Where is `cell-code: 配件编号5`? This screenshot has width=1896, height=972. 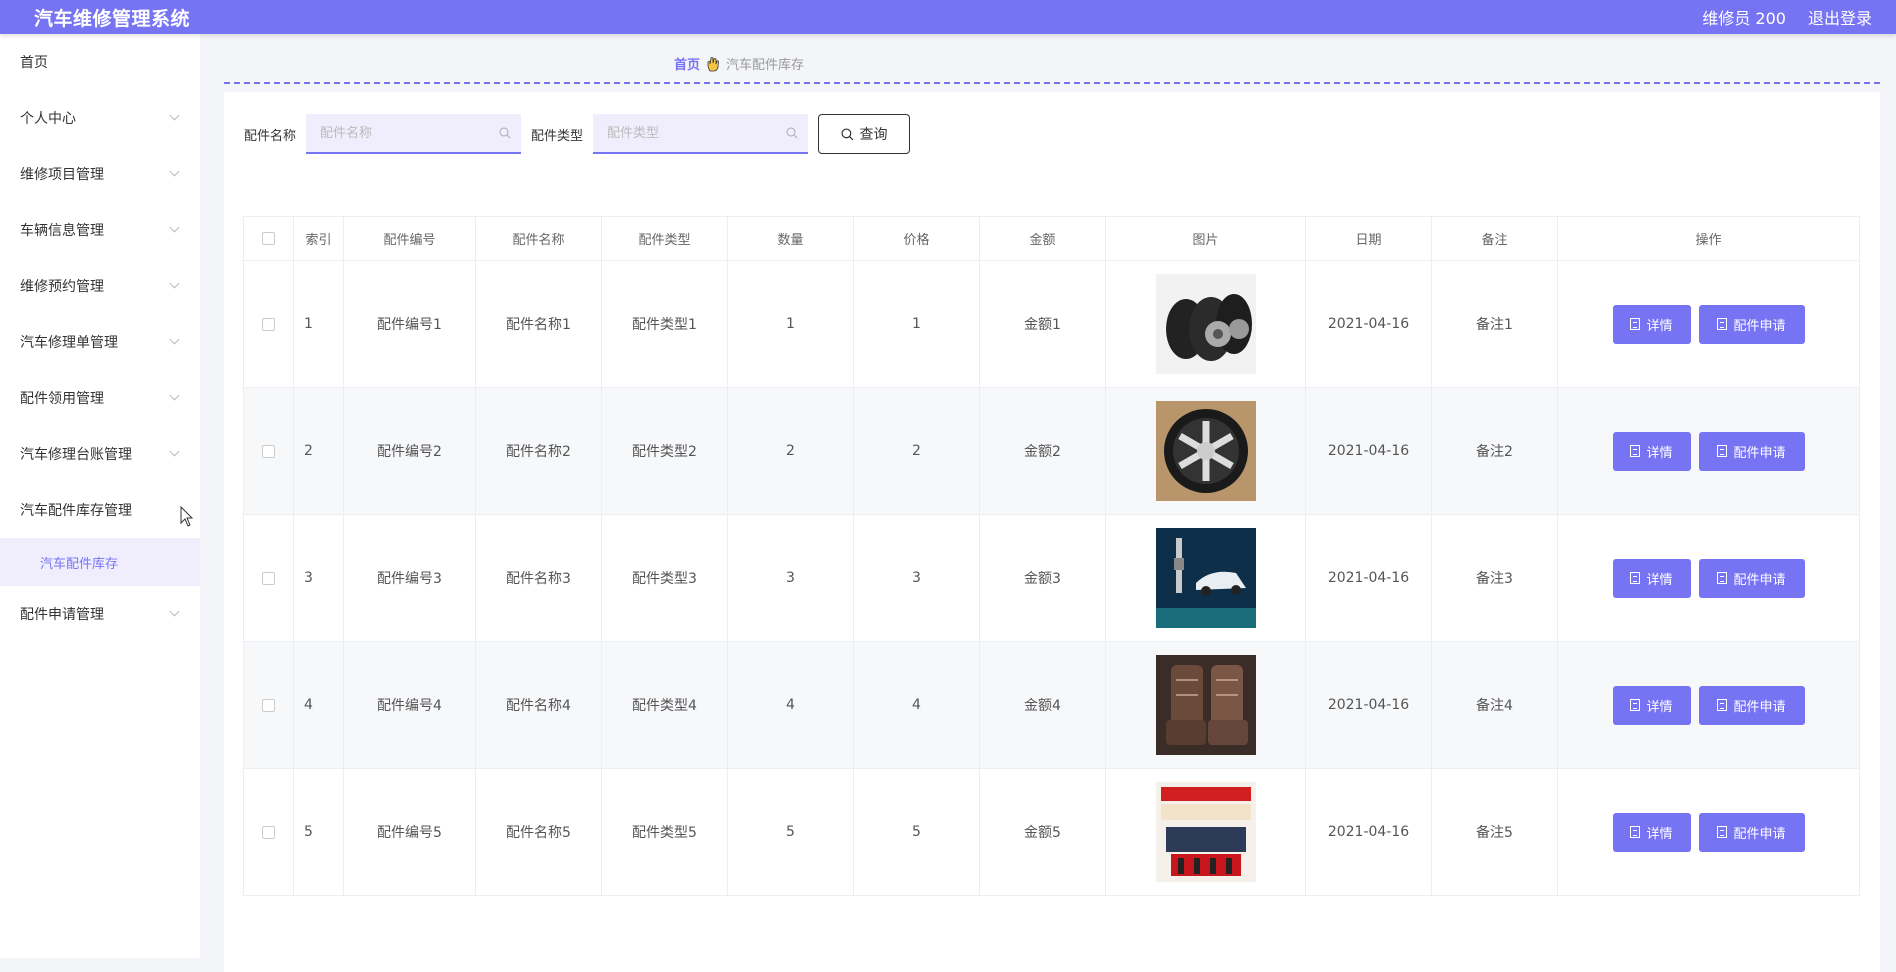
cell-code: 配件编号5 is located at coordinates (409, 832).